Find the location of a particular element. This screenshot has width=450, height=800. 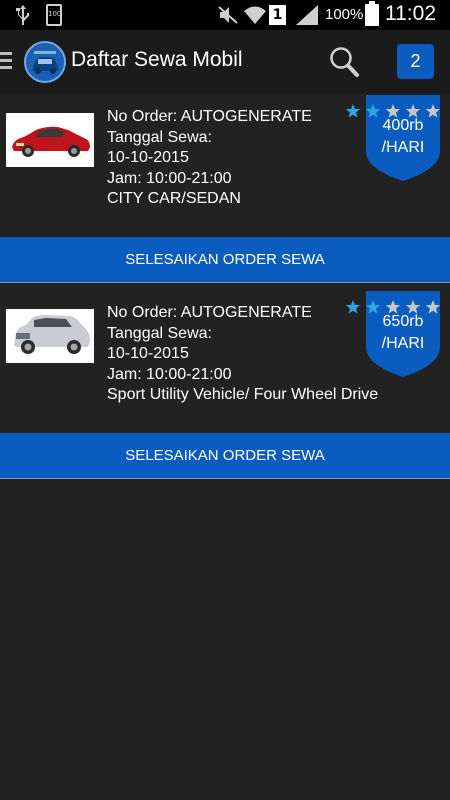

page-title: Daftar Sewa Mobil is located at coordinates (157, 59).